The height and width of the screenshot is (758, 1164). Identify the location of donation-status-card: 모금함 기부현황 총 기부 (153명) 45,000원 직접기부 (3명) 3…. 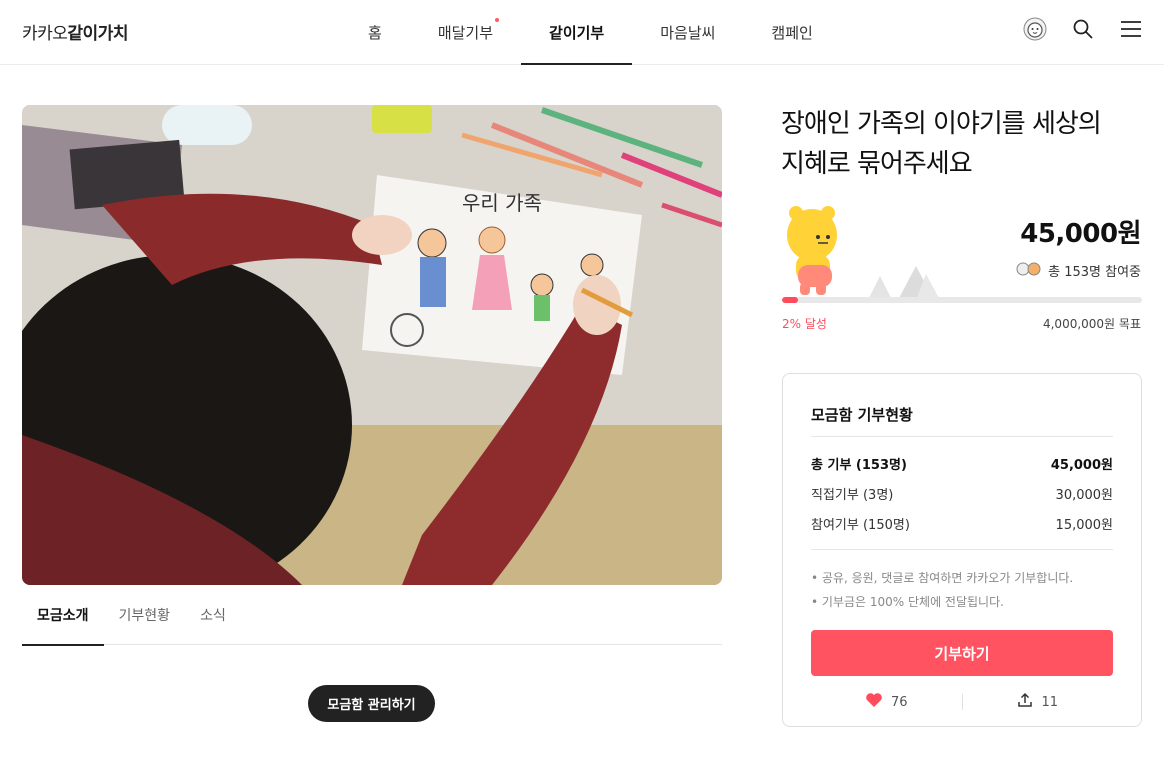
(962, 550).